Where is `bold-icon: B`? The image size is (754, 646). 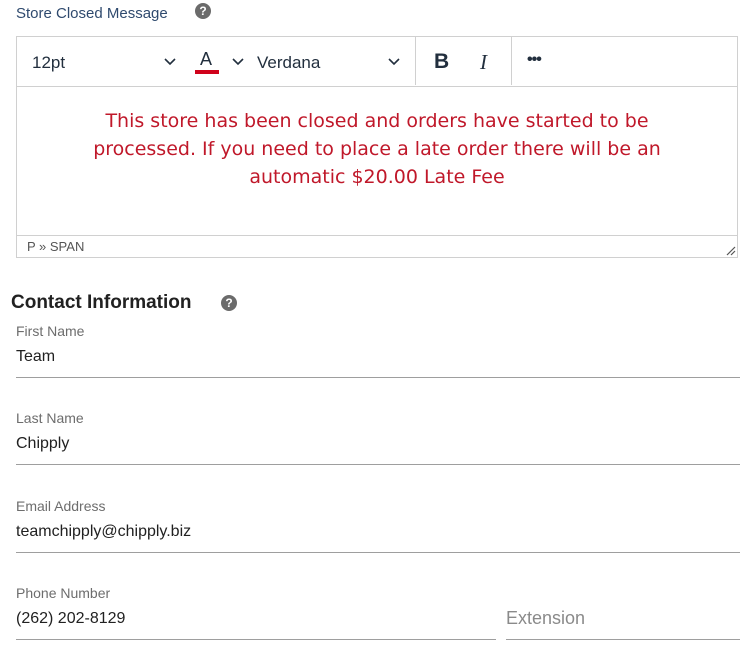
bold-icon: B is located at coordinates (442, 61).